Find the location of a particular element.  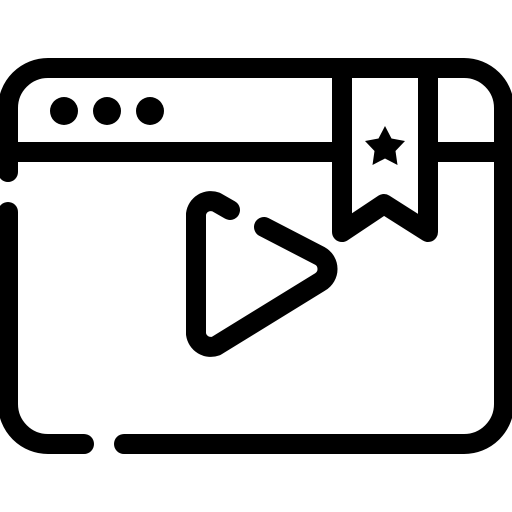

browser-window-frame-left-lower is located at coordinates (47, 328).